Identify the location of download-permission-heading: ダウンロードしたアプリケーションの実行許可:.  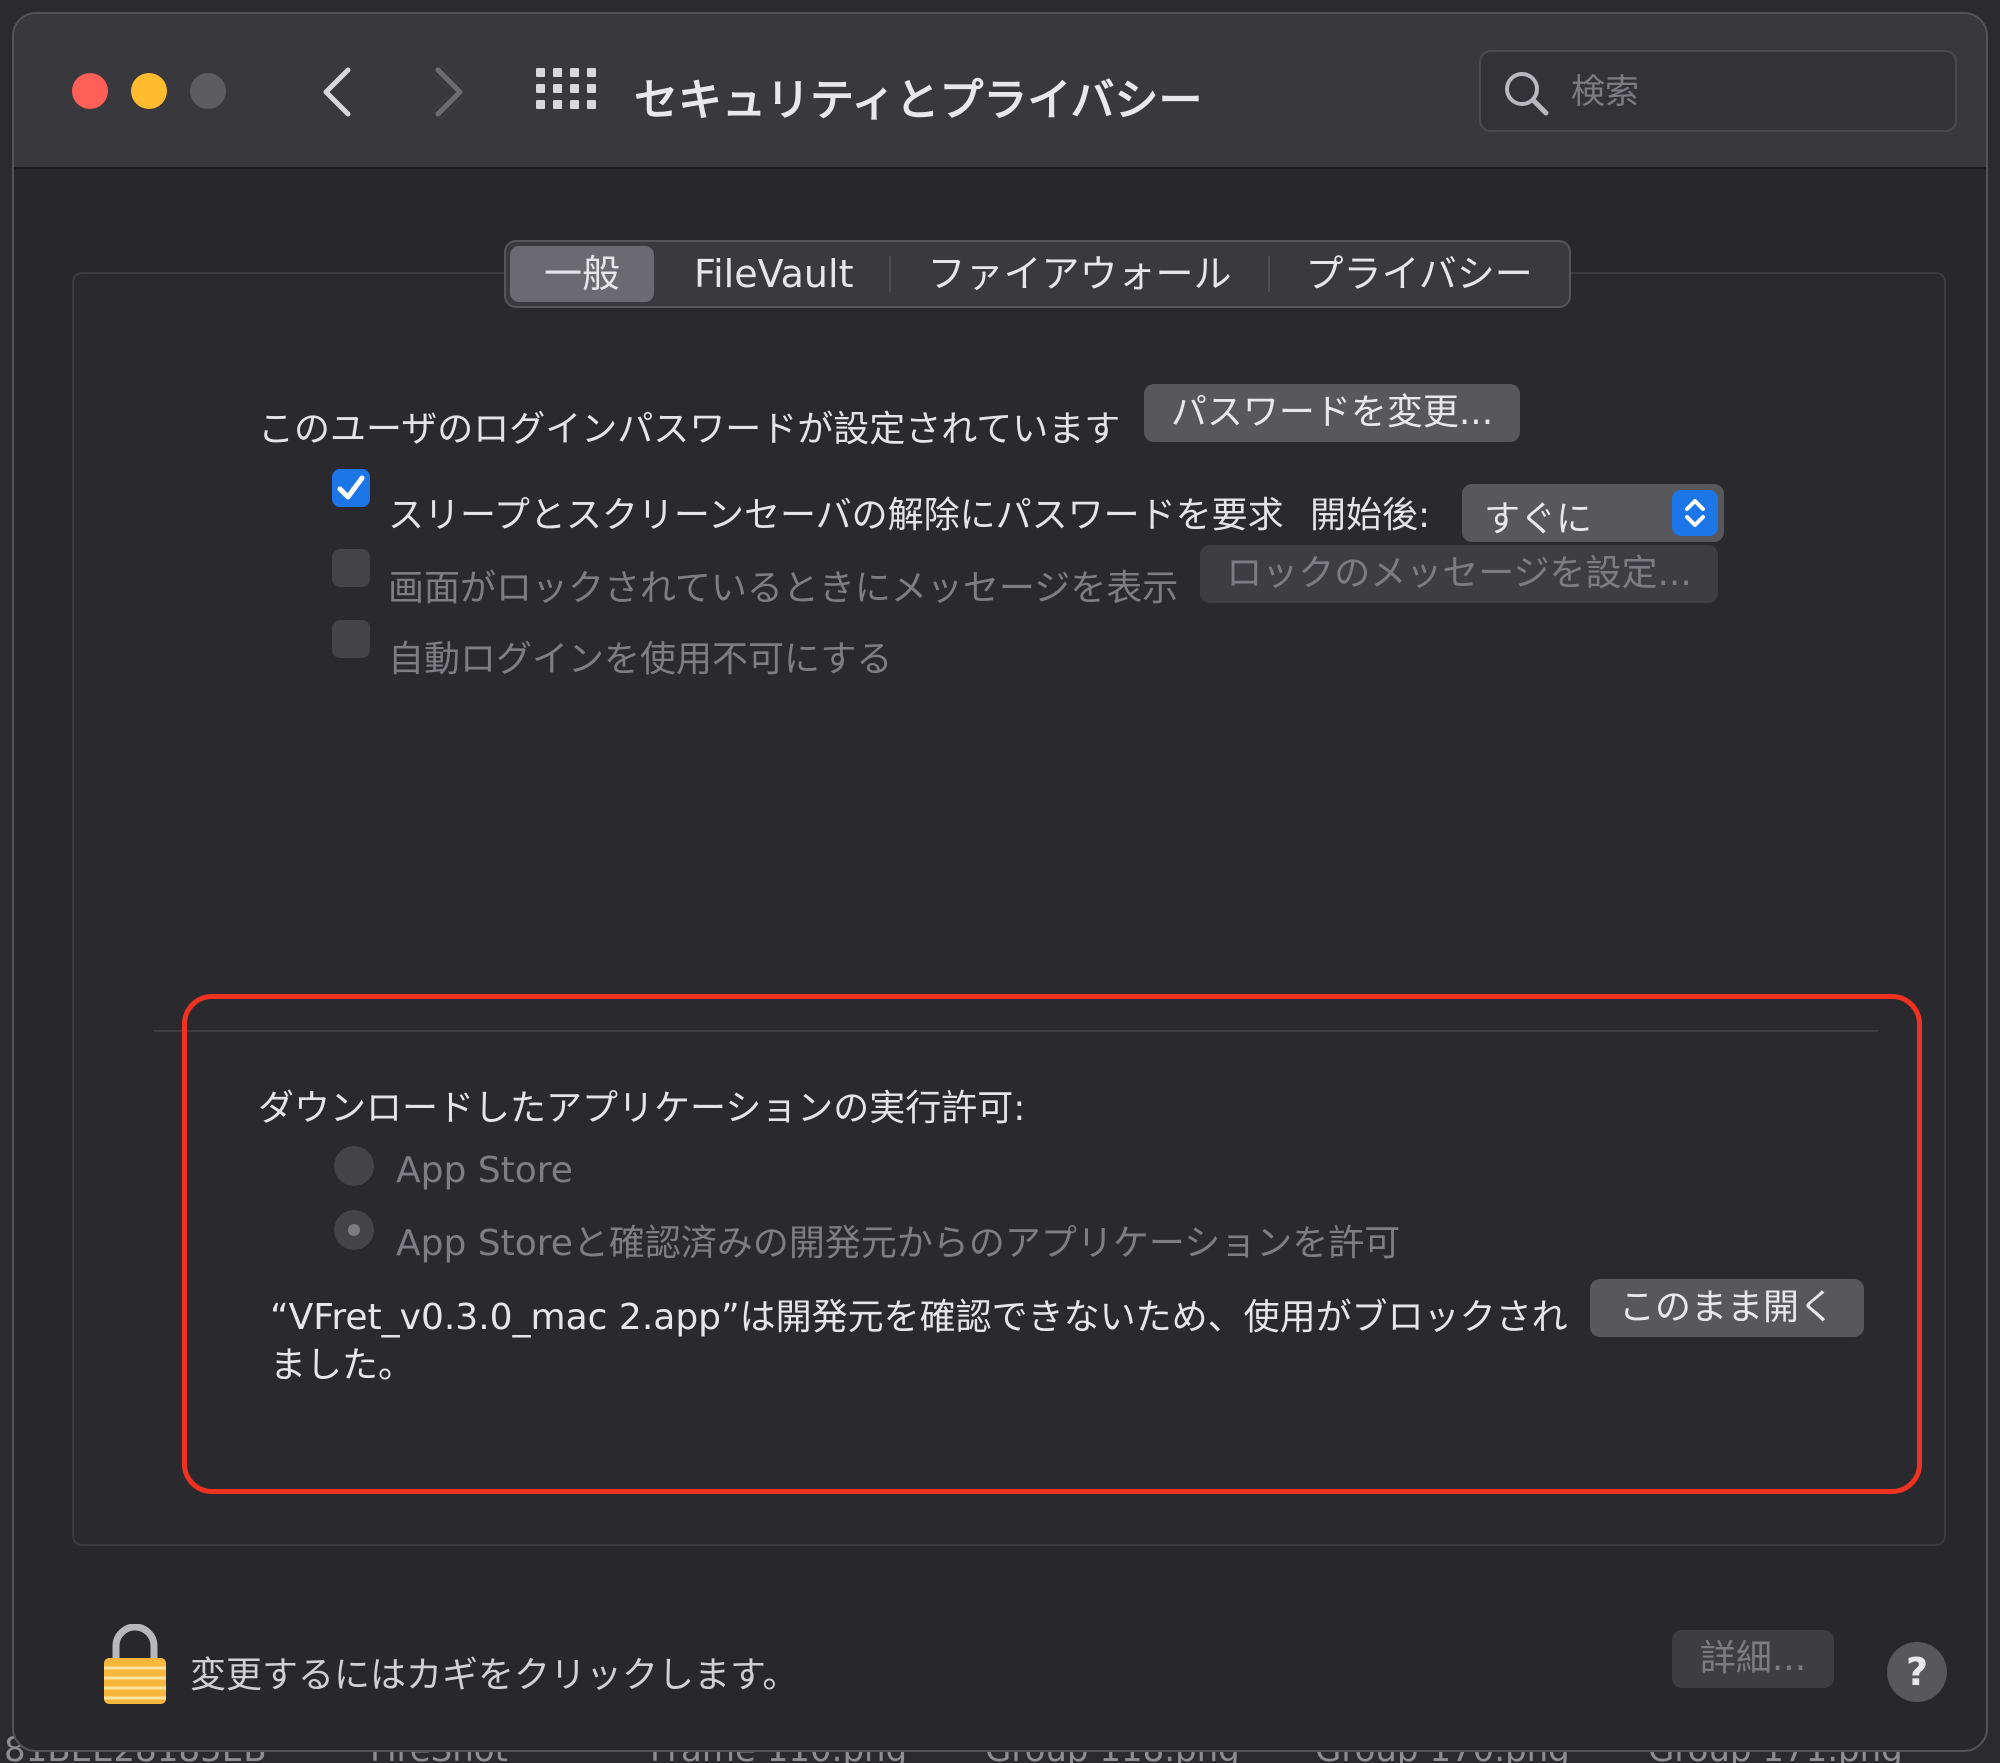
(642, 1108).